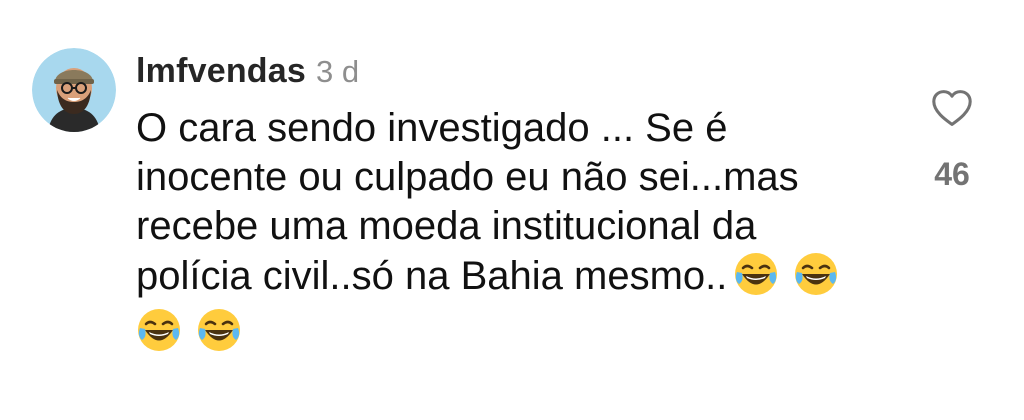  What do you see at coordinates (74, 90) in the screenshot?
I see `user-avatar` at bounding box center [74, 90].